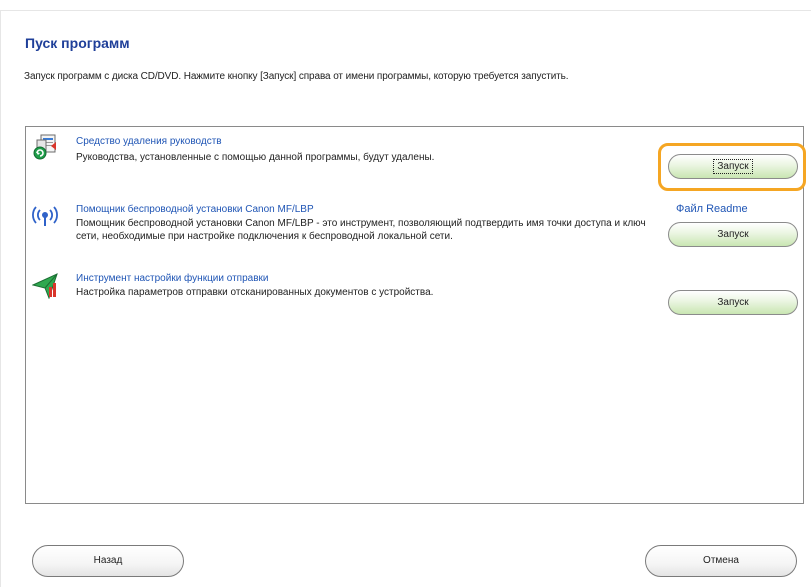  Describe the element at coordinates (405, 10) in the screenshot. I see `window-top-border` at that location.